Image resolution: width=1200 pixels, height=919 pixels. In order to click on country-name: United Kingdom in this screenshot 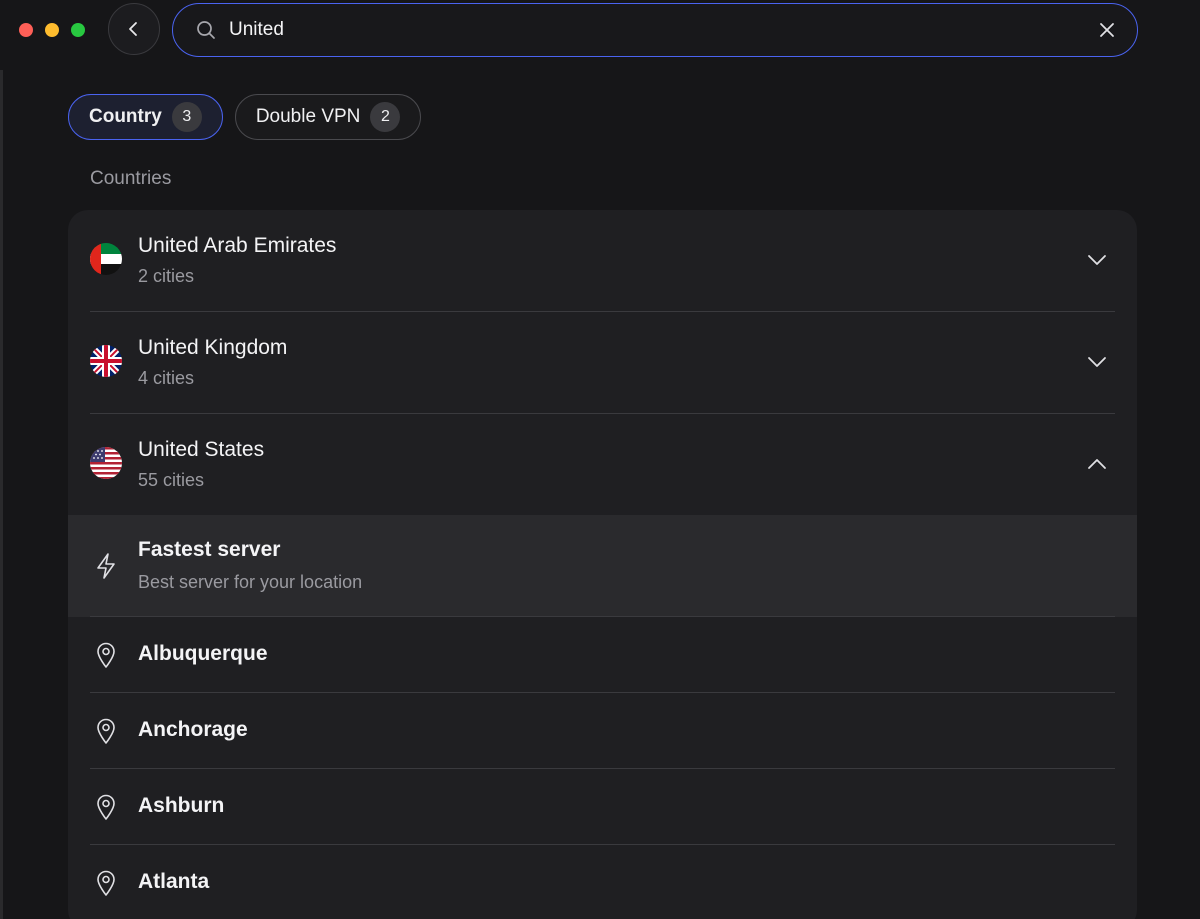, I will do `click(213, 347)`.